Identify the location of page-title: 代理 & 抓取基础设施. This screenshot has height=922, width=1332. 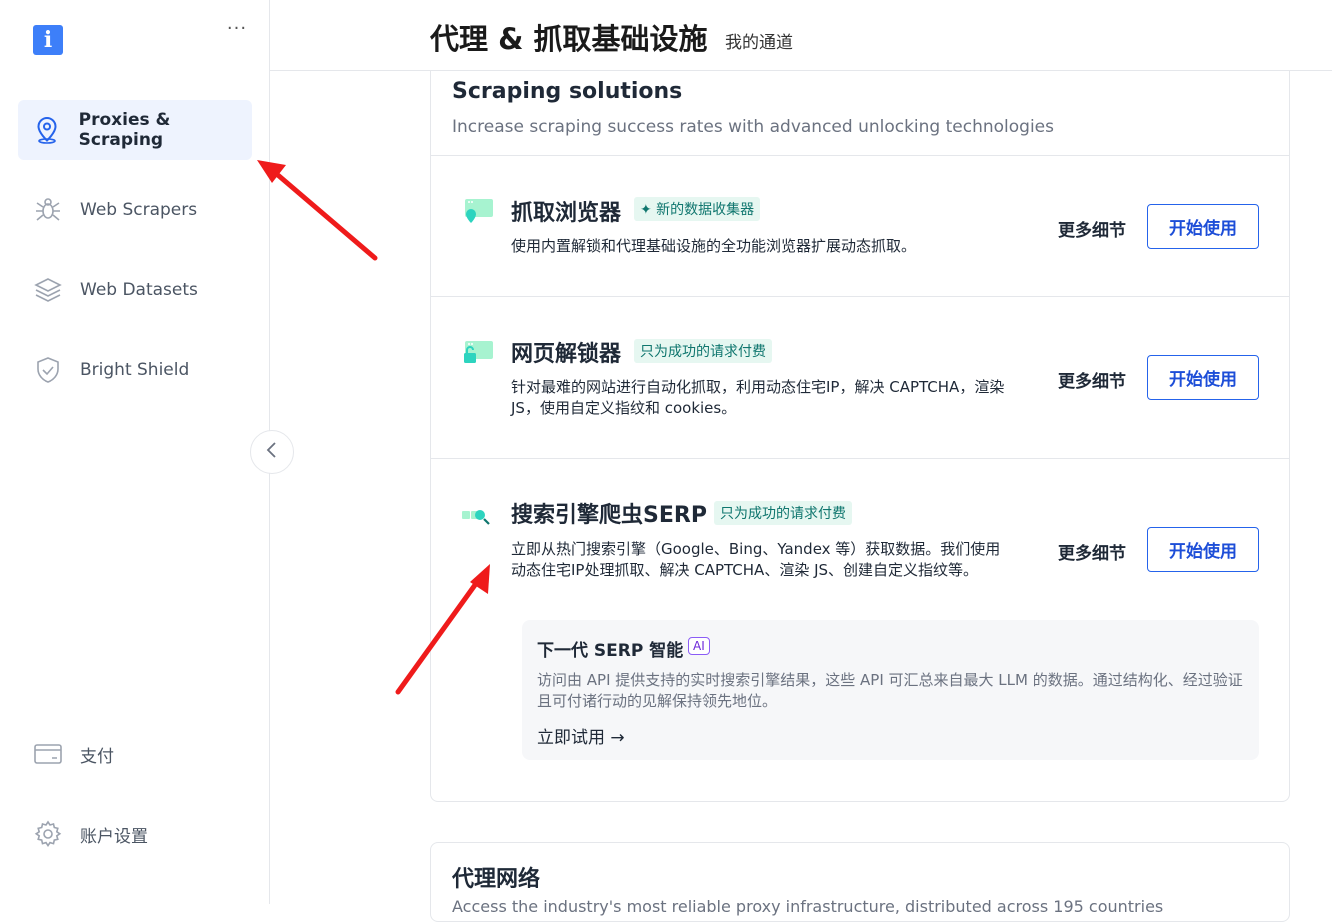
(569, 39).